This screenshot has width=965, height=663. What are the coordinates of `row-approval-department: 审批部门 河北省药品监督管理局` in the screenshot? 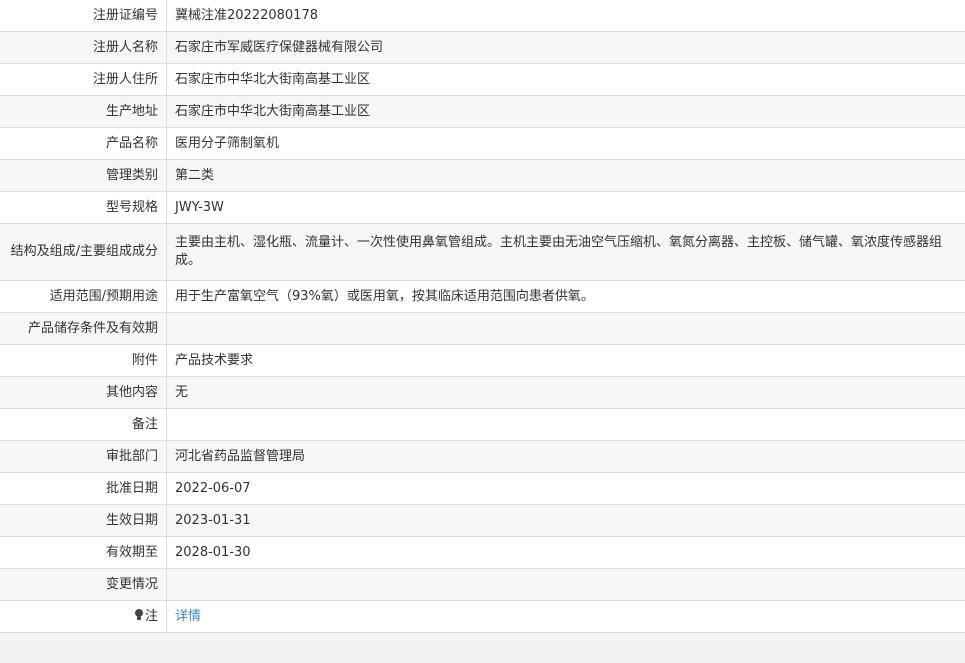 It's located at (482, 456).